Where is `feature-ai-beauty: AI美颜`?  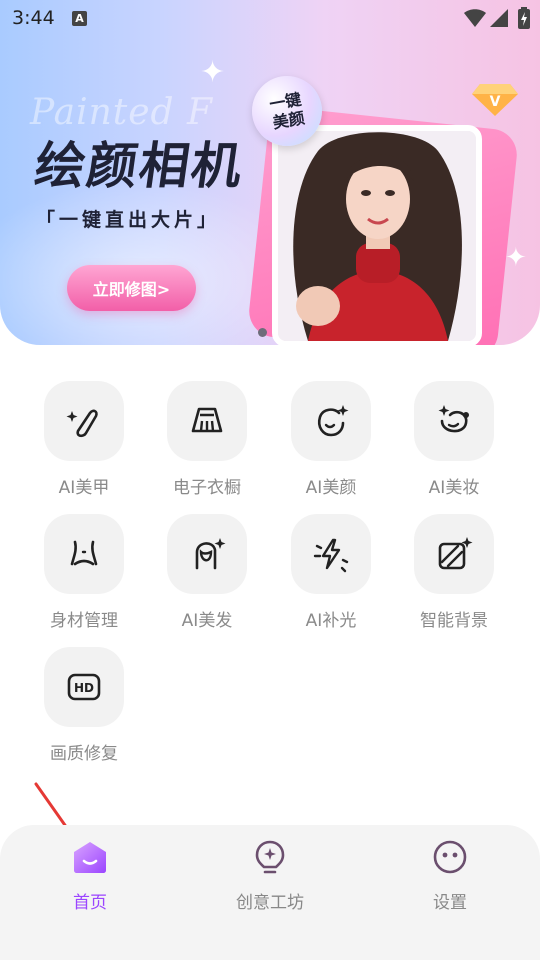
feature-ai-beauty: AI美颜 is located at coordinates (331, 443).